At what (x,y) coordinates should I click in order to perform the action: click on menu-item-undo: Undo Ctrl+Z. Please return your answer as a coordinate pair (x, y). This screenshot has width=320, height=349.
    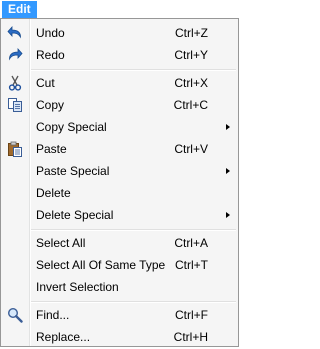
    Looking at the image, I should click on (119, 33).